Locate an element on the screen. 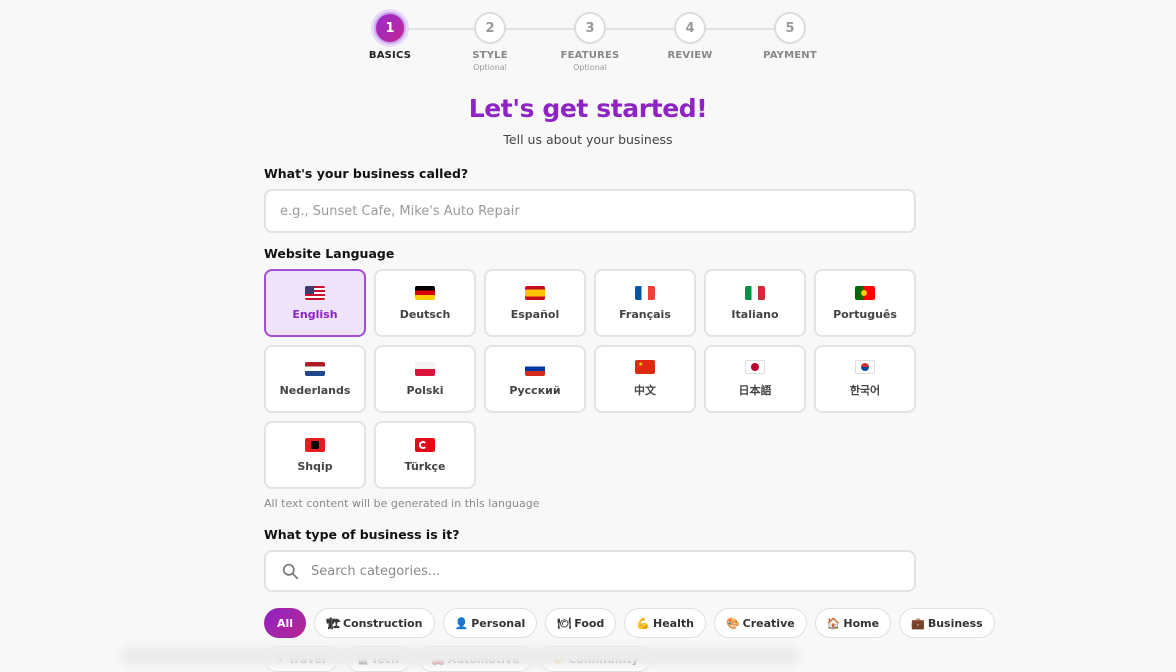 The height and width of the screenshot is (672, 1176). category-chip-label: Health is located at coordinates (673, 623).